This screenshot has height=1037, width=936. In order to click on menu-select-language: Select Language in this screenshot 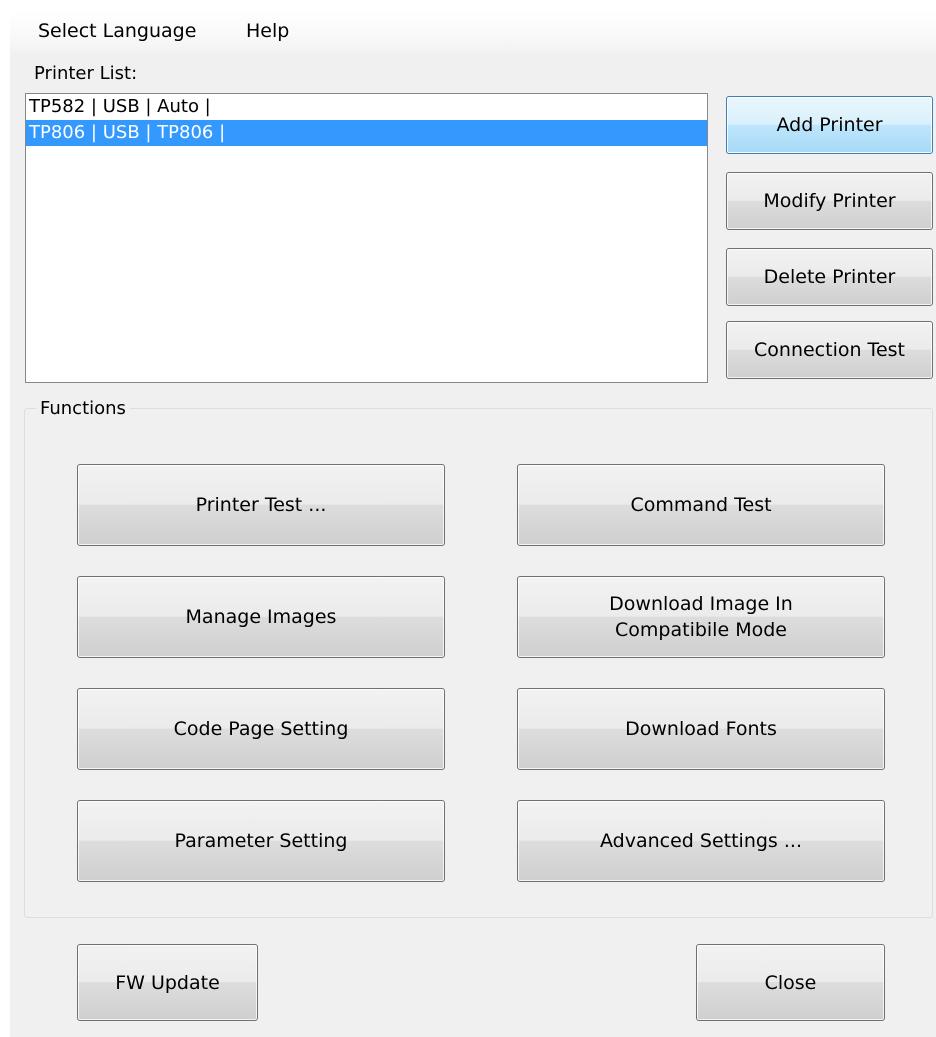, I will do `click(117, 31)`.